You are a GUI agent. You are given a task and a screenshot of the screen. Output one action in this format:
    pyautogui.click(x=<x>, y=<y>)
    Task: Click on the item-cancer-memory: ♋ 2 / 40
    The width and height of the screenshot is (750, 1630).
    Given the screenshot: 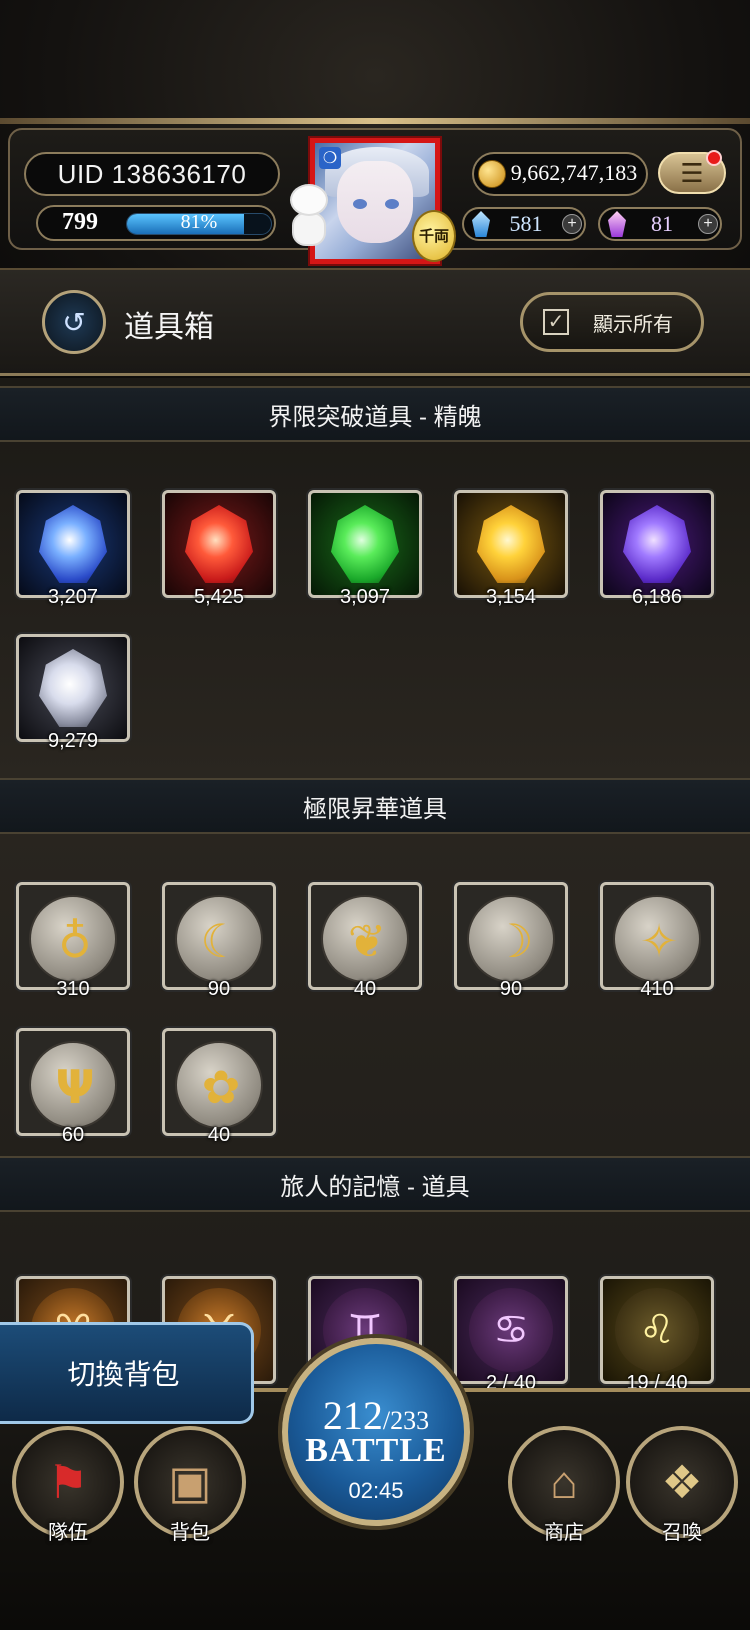 What is the action you would take?
    pyautogui.click(x=511, y=1332)
    